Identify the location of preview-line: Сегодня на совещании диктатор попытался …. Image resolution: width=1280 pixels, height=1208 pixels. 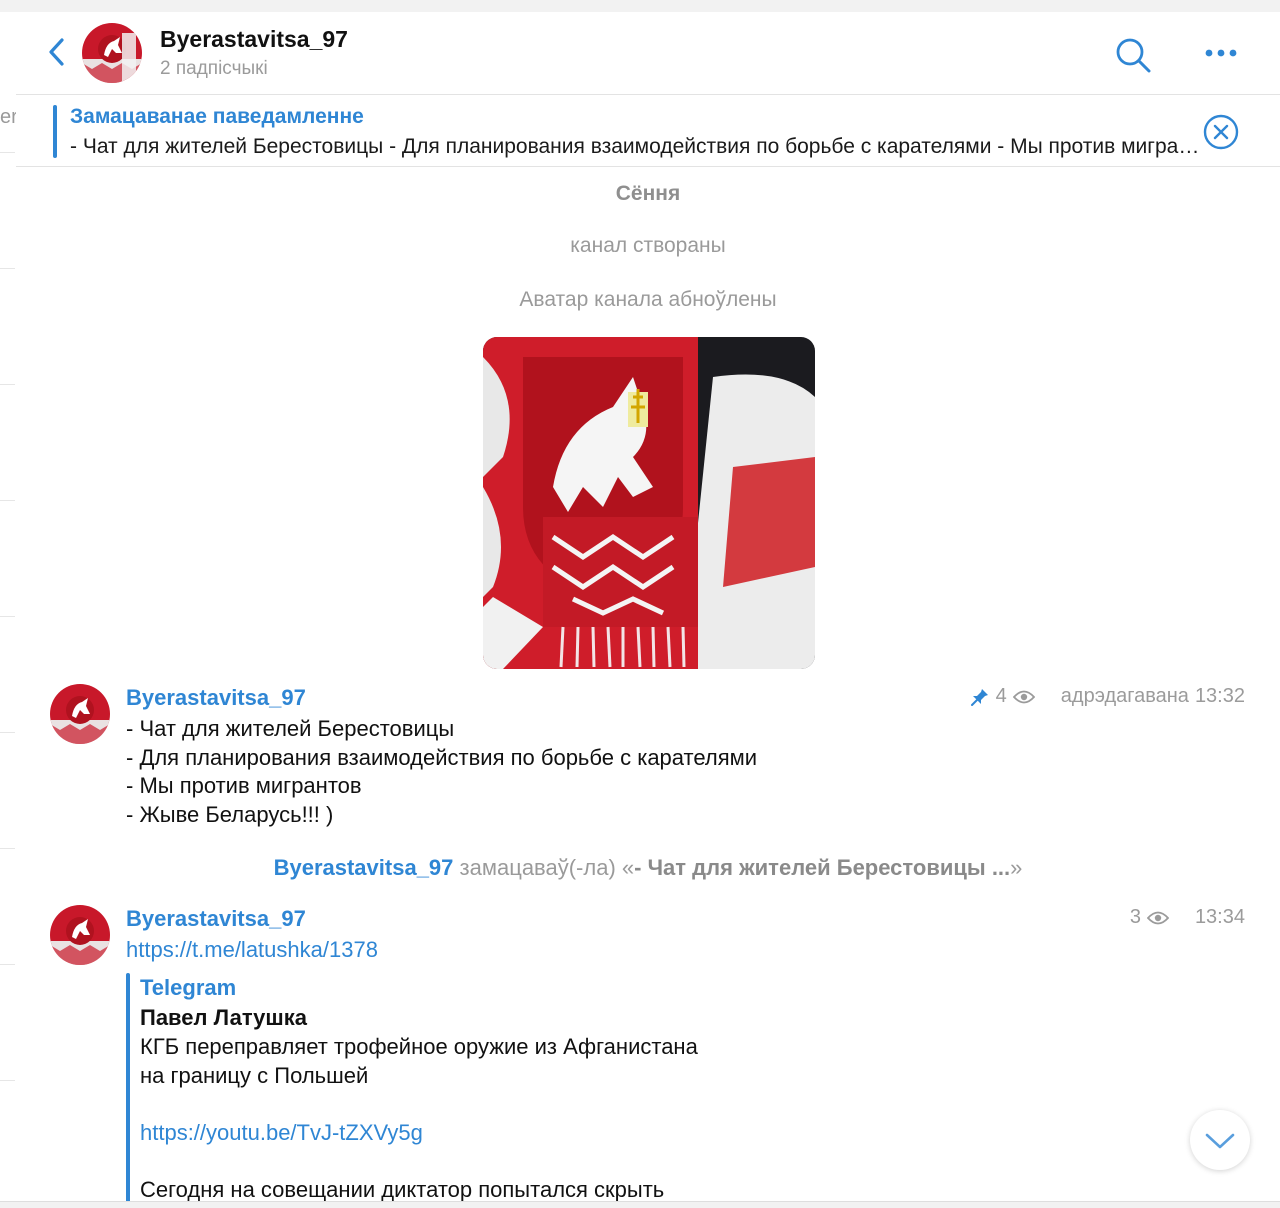
(402, 1189).